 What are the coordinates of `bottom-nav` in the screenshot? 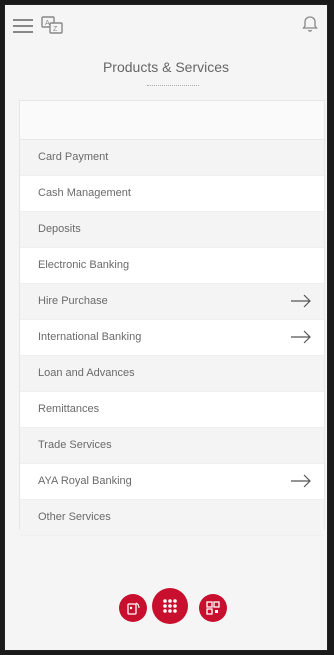 It's located at (166, 605).